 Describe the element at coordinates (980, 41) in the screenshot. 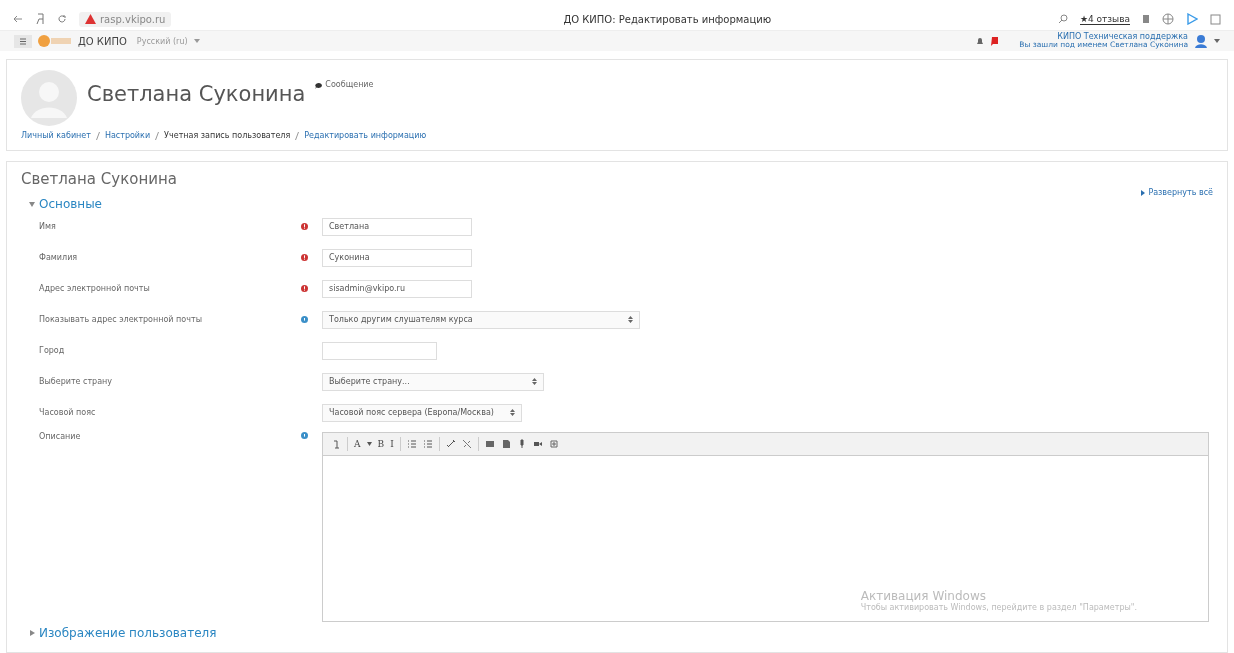

I see `bell-icon` at that location.